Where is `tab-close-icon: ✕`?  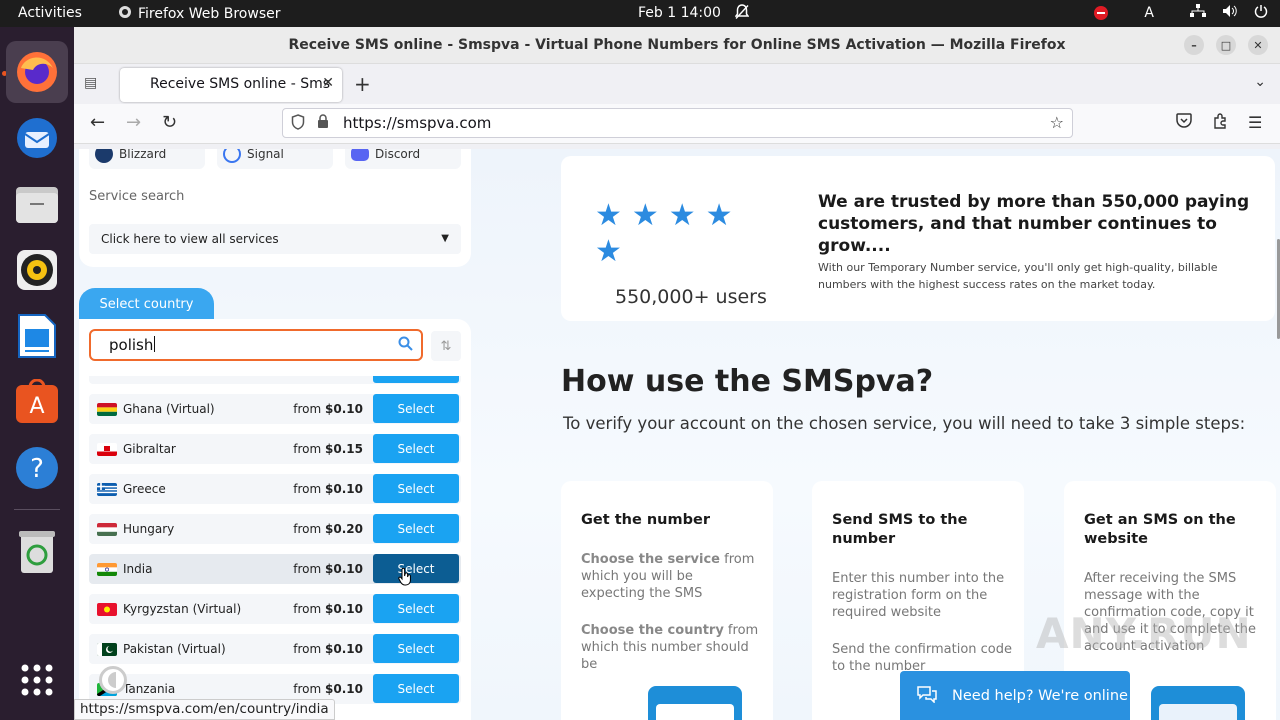 tab-close-icon: ✕ is located at coordinates (328, 83).